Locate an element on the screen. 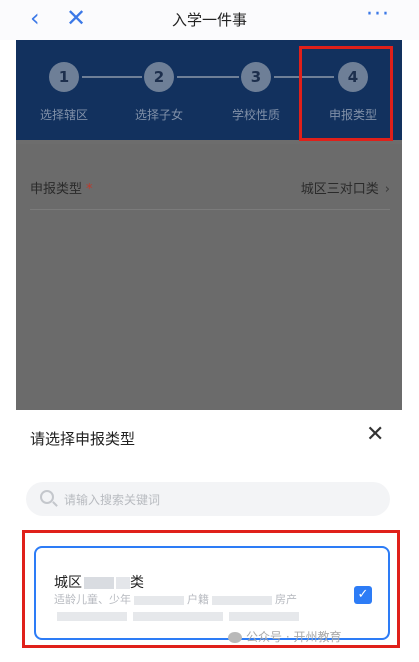 The height and width of the screenshot is (662, 419). step-circle-1: 1 is located at coordinates (64, 77).